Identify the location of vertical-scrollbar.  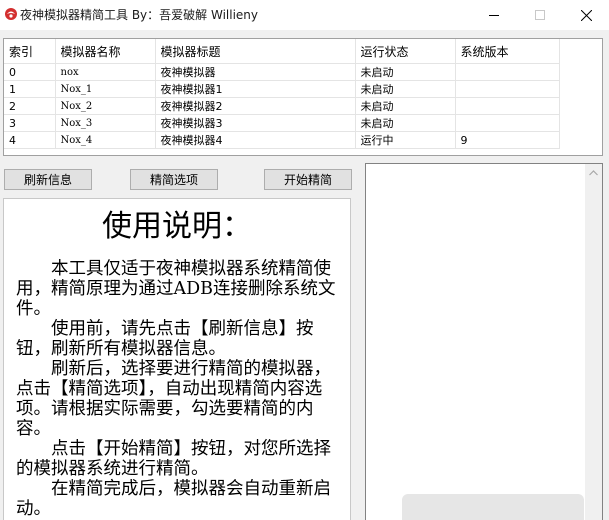
(593, 342).